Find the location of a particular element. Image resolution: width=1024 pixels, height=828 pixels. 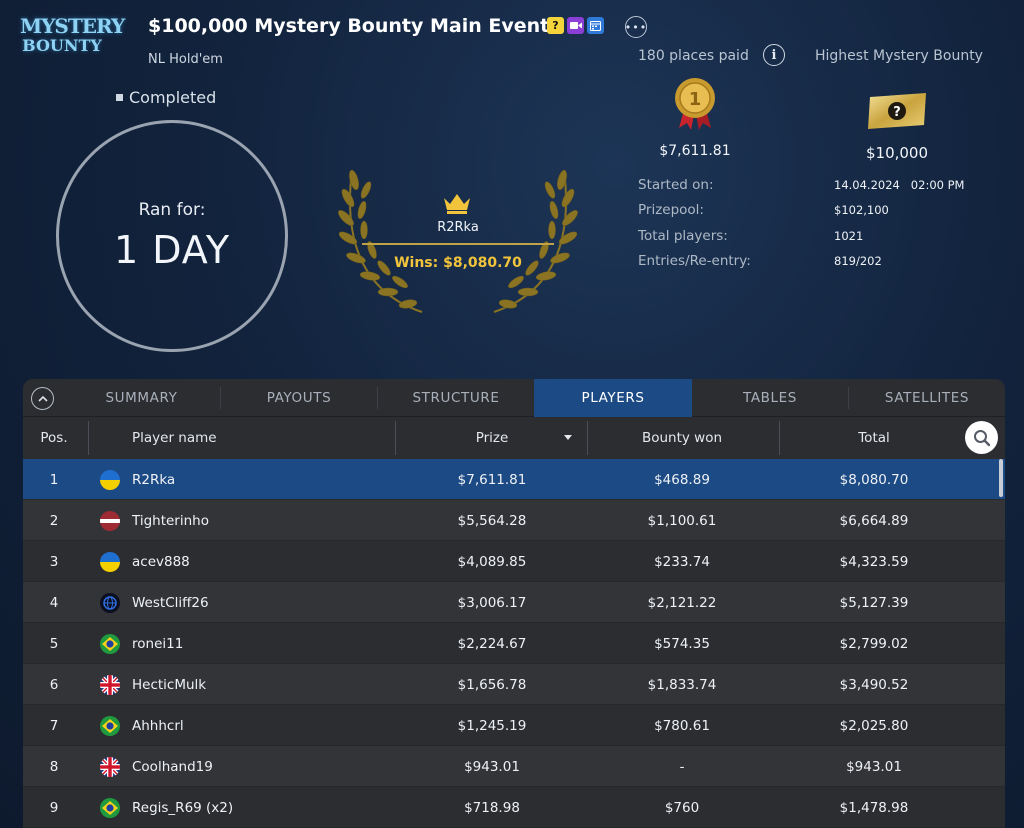

cell-position: 6 is located at coordinates (54, 684).